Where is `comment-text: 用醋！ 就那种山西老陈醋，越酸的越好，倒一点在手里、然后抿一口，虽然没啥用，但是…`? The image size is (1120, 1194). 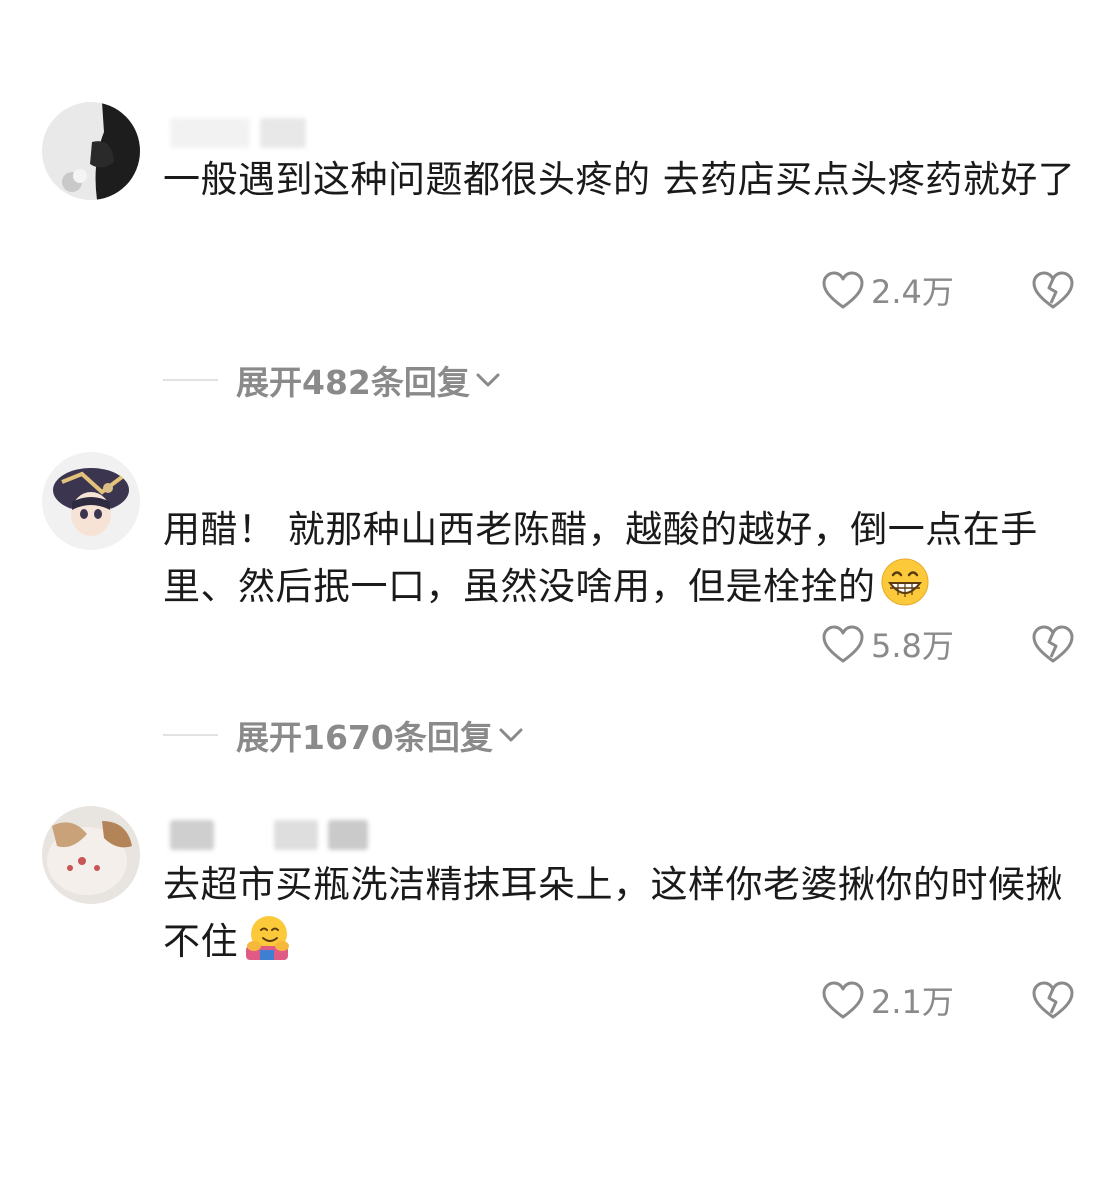
comment-text: 用醋！ 就那种山西老陈醋，越酸的越好，倒一点在手里、然后抿一口，虽然没啥用，但是… is located at coordinates (623, 558).